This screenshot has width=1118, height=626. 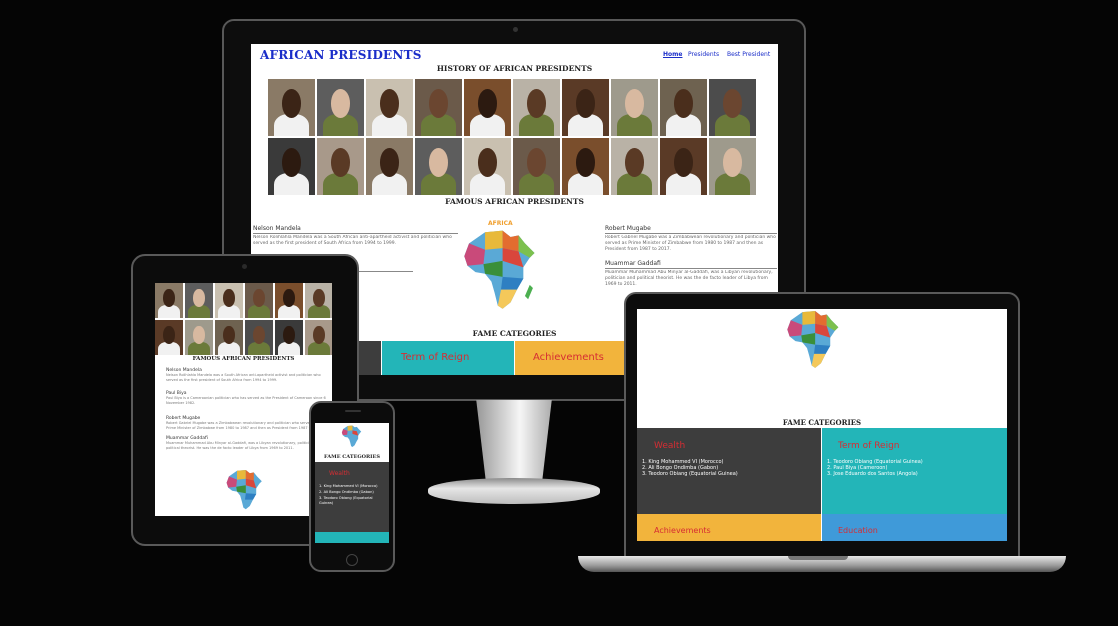 I want to click on tablet-africa-map, so click(x=244, y=490).